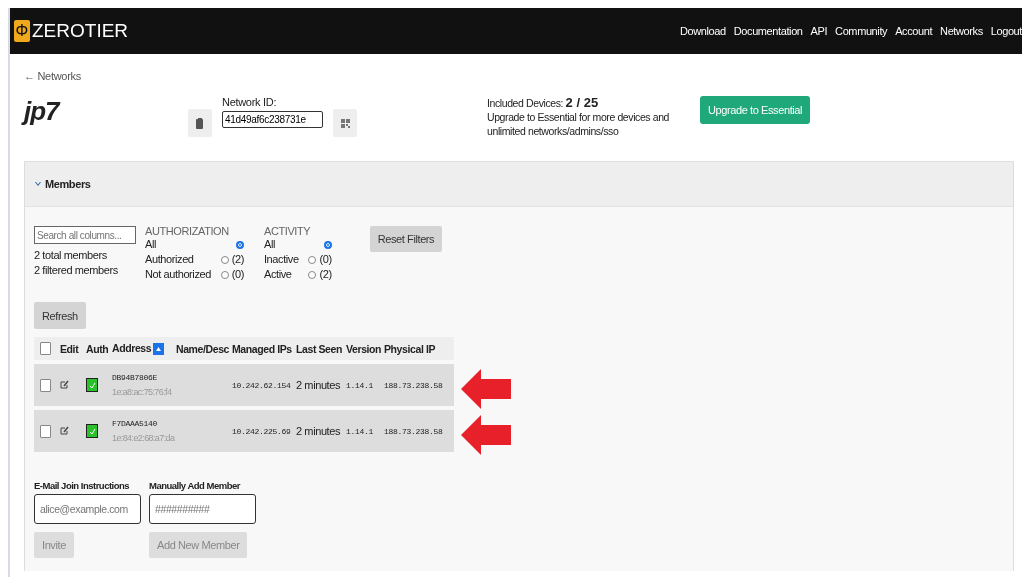  I want to click on devices-count: 2 / 25, so click(582, 102).